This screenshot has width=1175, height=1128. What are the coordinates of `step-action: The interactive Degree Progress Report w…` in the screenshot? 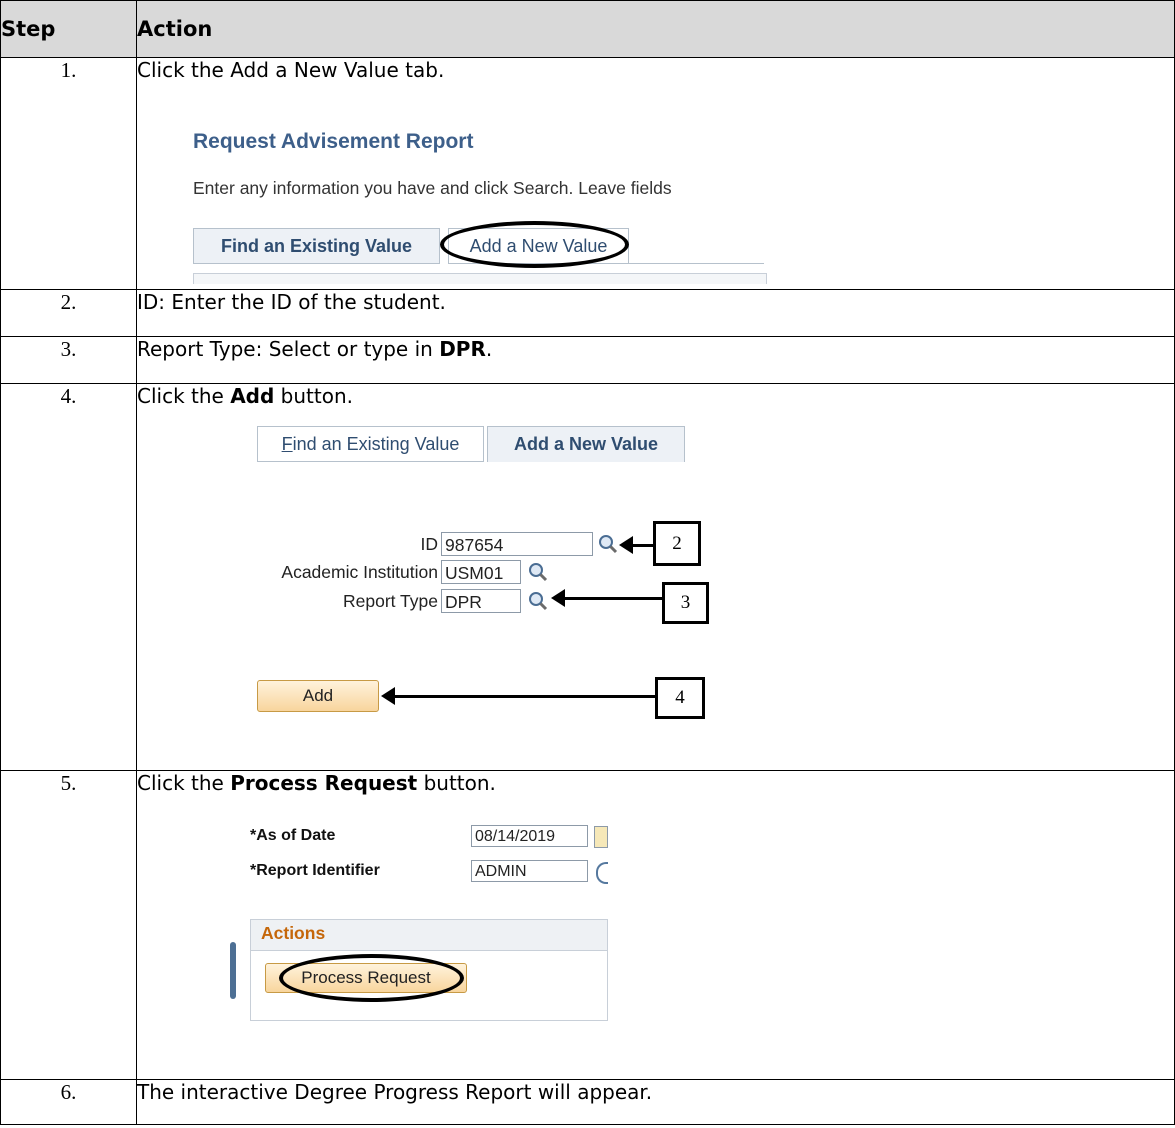 It's located at (655, 1102).